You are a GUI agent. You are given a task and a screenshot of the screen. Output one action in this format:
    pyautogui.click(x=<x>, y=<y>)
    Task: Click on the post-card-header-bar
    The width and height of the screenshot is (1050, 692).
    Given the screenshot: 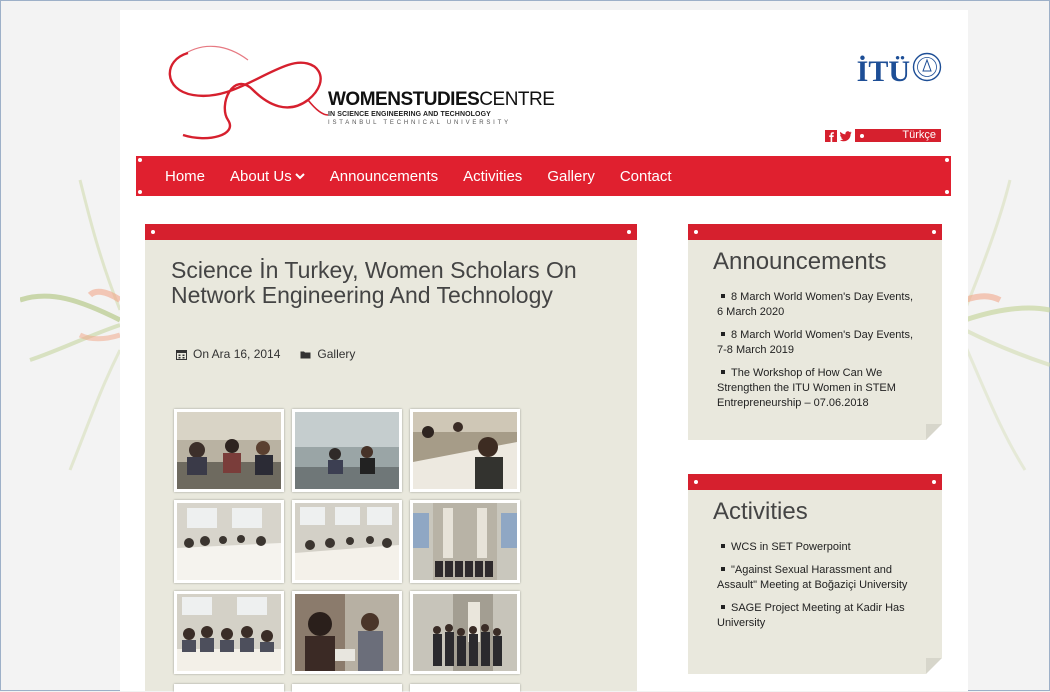 What is the action you would take?
    pyautogui.click(x=391, y=232)
    